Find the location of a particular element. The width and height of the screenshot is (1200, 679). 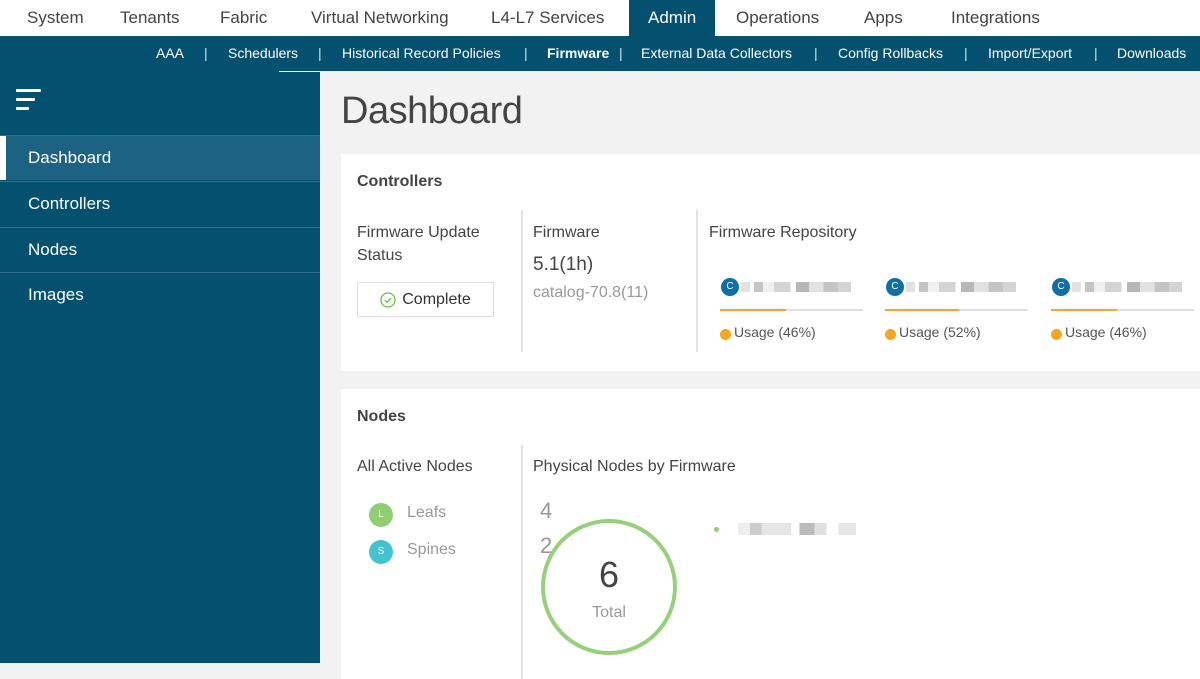

firmware-catalog: catalog-70.8(11) is located at coordinates (591, 292).